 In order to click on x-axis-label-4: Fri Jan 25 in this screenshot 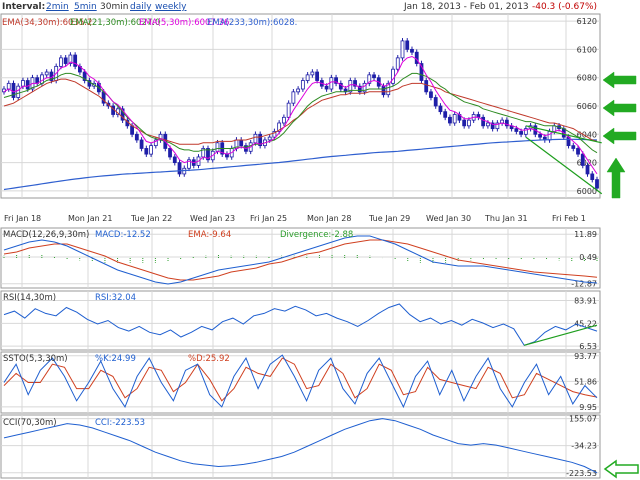, I will do `click(268, 218)`.